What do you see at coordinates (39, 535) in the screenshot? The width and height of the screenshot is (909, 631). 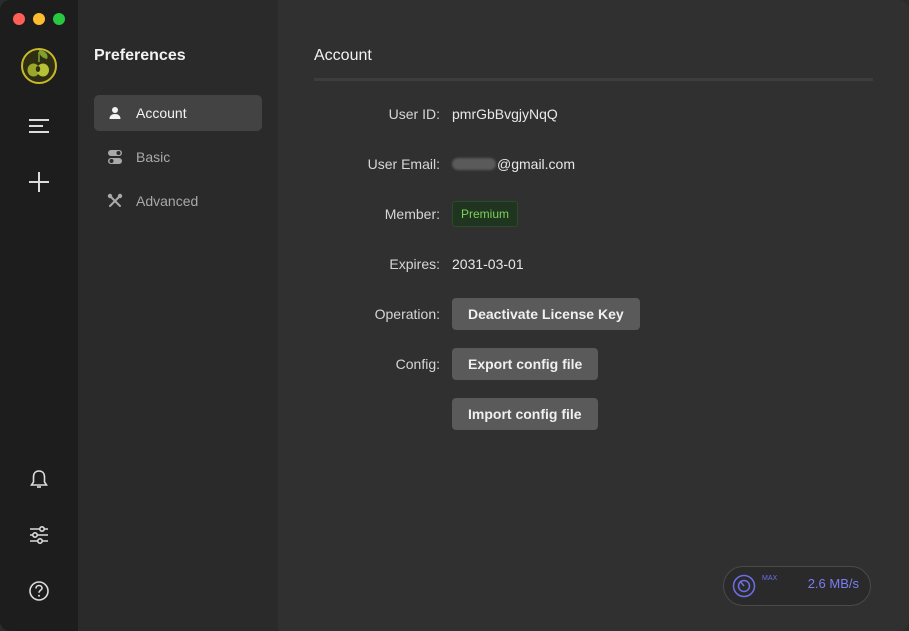 I see `sliders-icon` at bounding box center [39, 535].